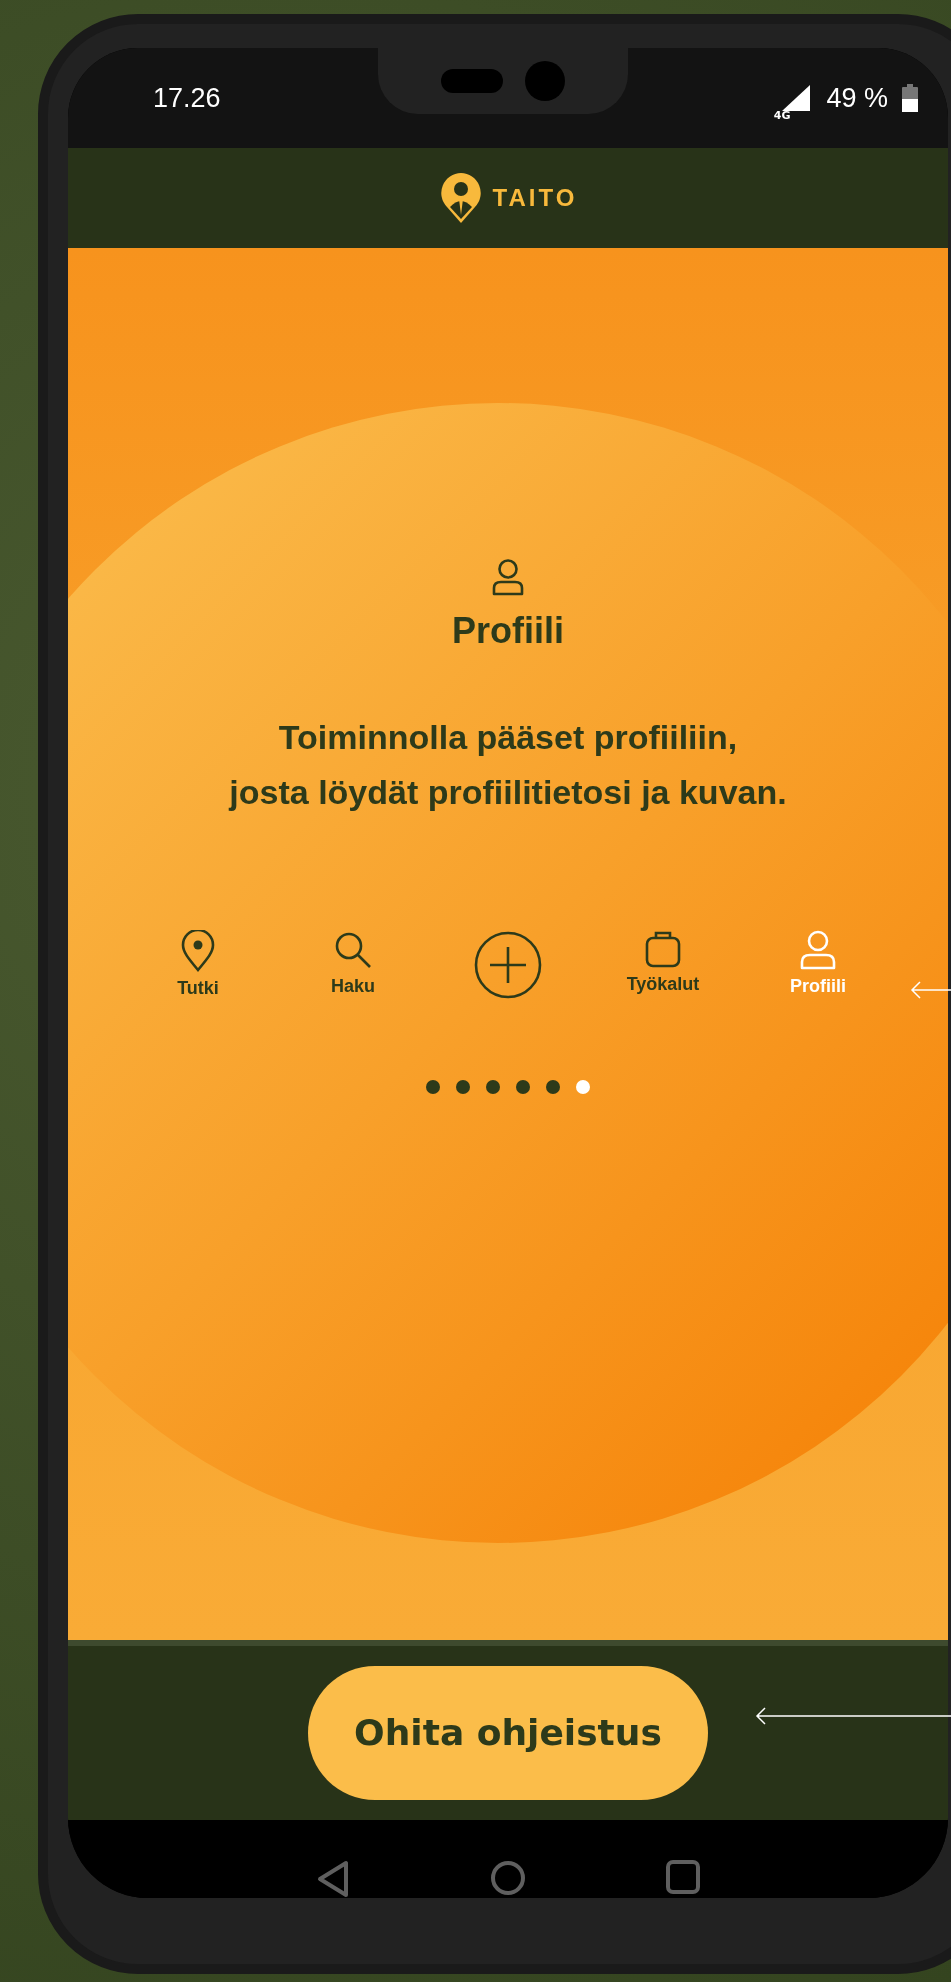 This screenshot has height=1982, width=951. What do you see at coordinates (187, 98) in the screenshot?
I see `status-time: 17.26` at bounding box center [187, 98].